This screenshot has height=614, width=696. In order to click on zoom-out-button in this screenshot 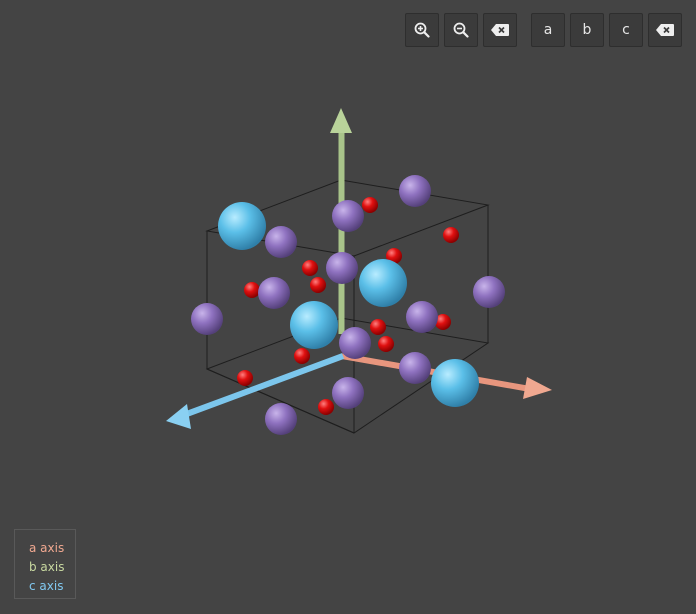, I will do `click(461, 30)`.